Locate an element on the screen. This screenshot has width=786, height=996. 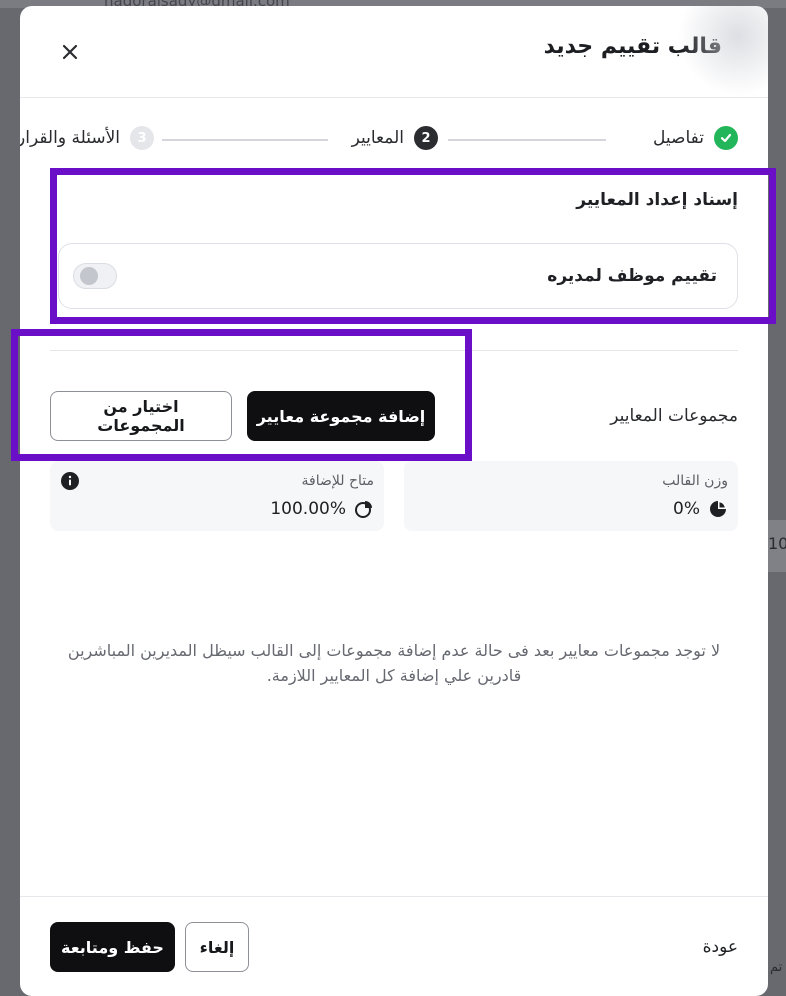
stepper: تفاصيل 2 المعايير 3 الأسئلة والقرارات is located at coordinates (379, 141).